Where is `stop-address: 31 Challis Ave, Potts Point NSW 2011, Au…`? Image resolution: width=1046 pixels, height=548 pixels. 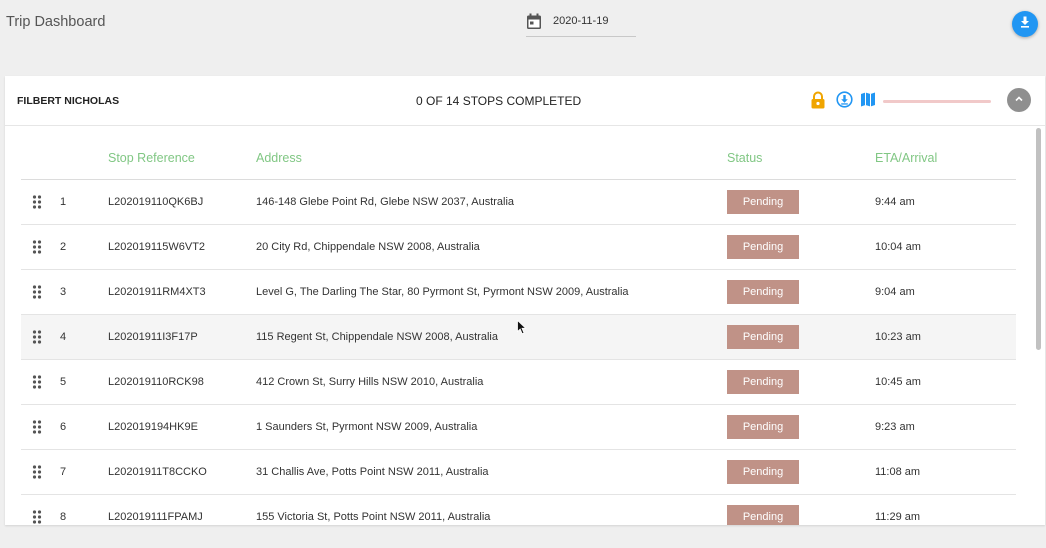 stop-address: 31 Challis Ave, Potts Point NSW 2011, Au… is located at coordinates (372, 472).